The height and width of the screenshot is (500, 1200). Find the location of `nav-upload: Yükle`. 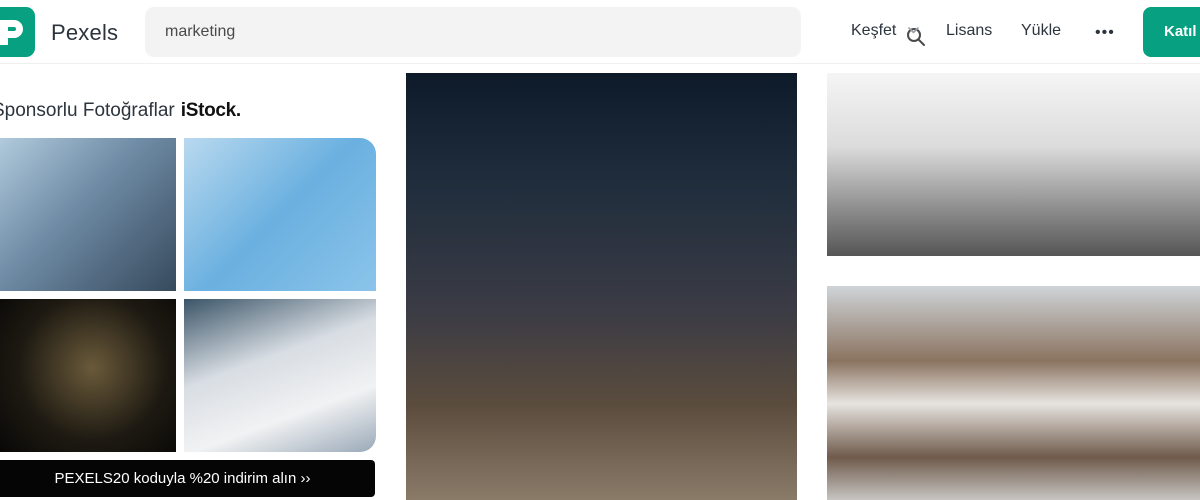

nav-upload: Yükle is located at coordinates (1041, 31).